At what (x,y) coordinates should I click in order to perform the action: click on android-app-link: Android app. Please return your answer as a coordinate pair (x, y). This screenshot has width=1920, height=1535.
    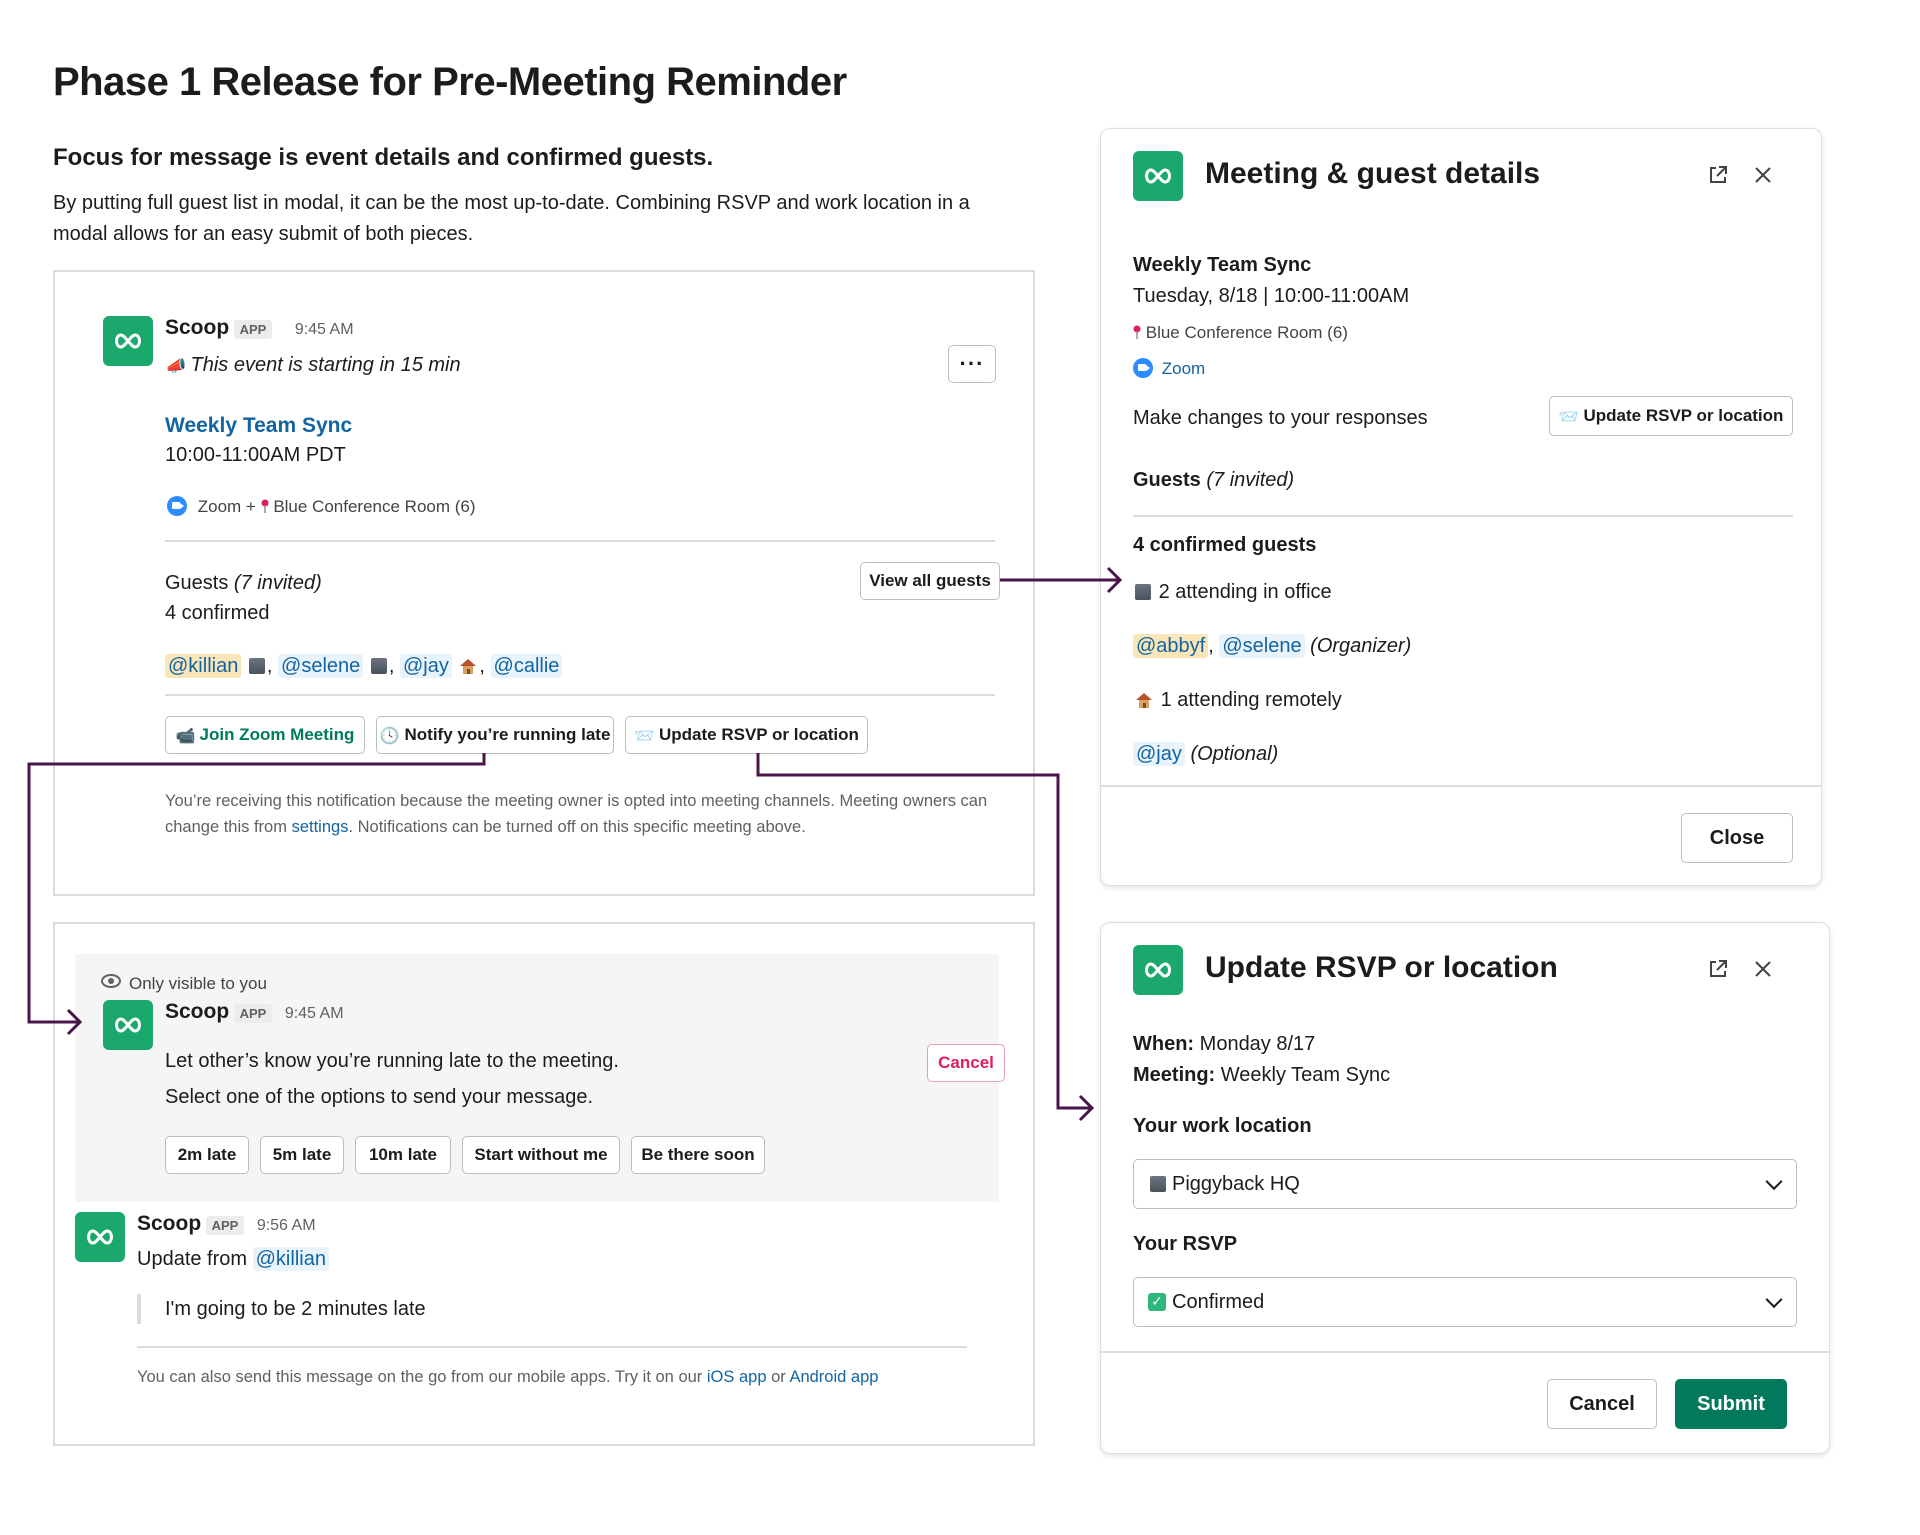
    Looking at the image, I should click on (833, 1377).